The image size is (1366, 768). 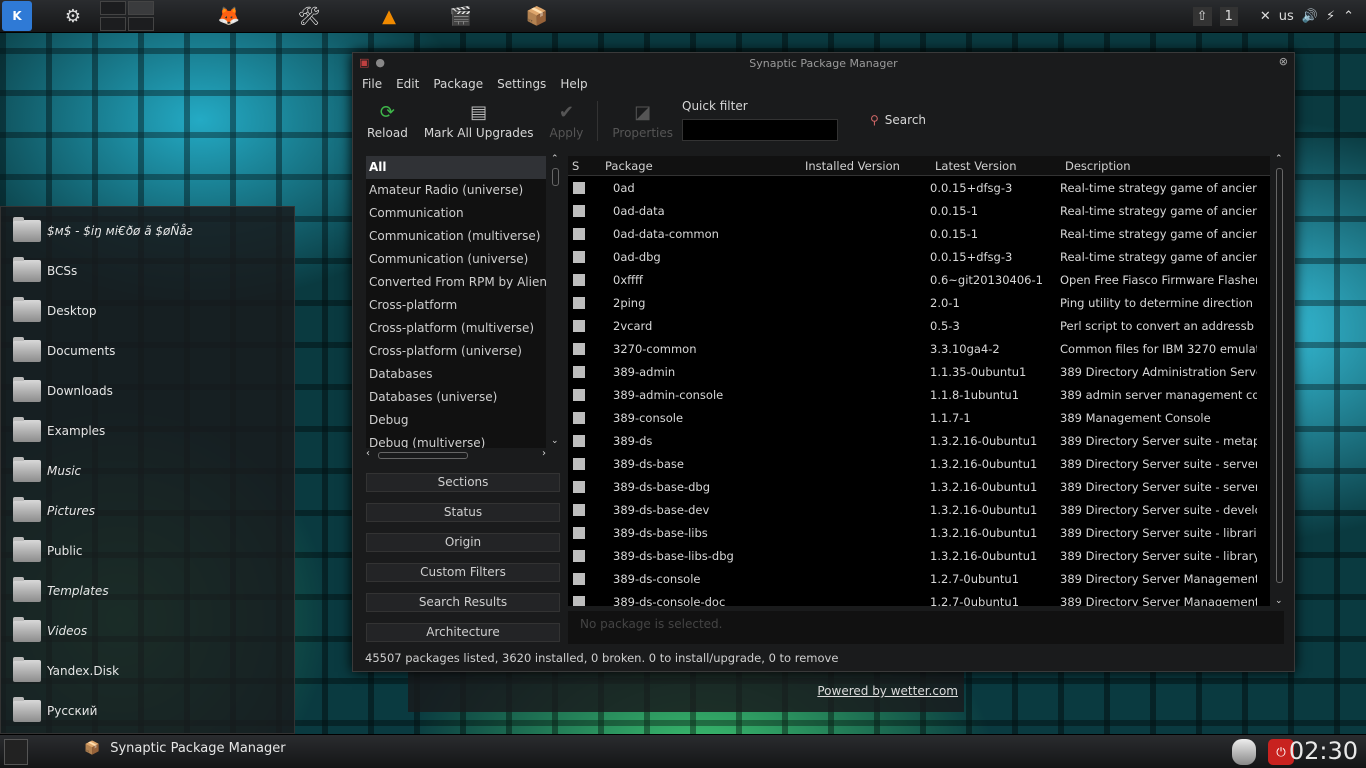 I want to click on apply-button: ✔ Apply, so click(x=566, y=121).